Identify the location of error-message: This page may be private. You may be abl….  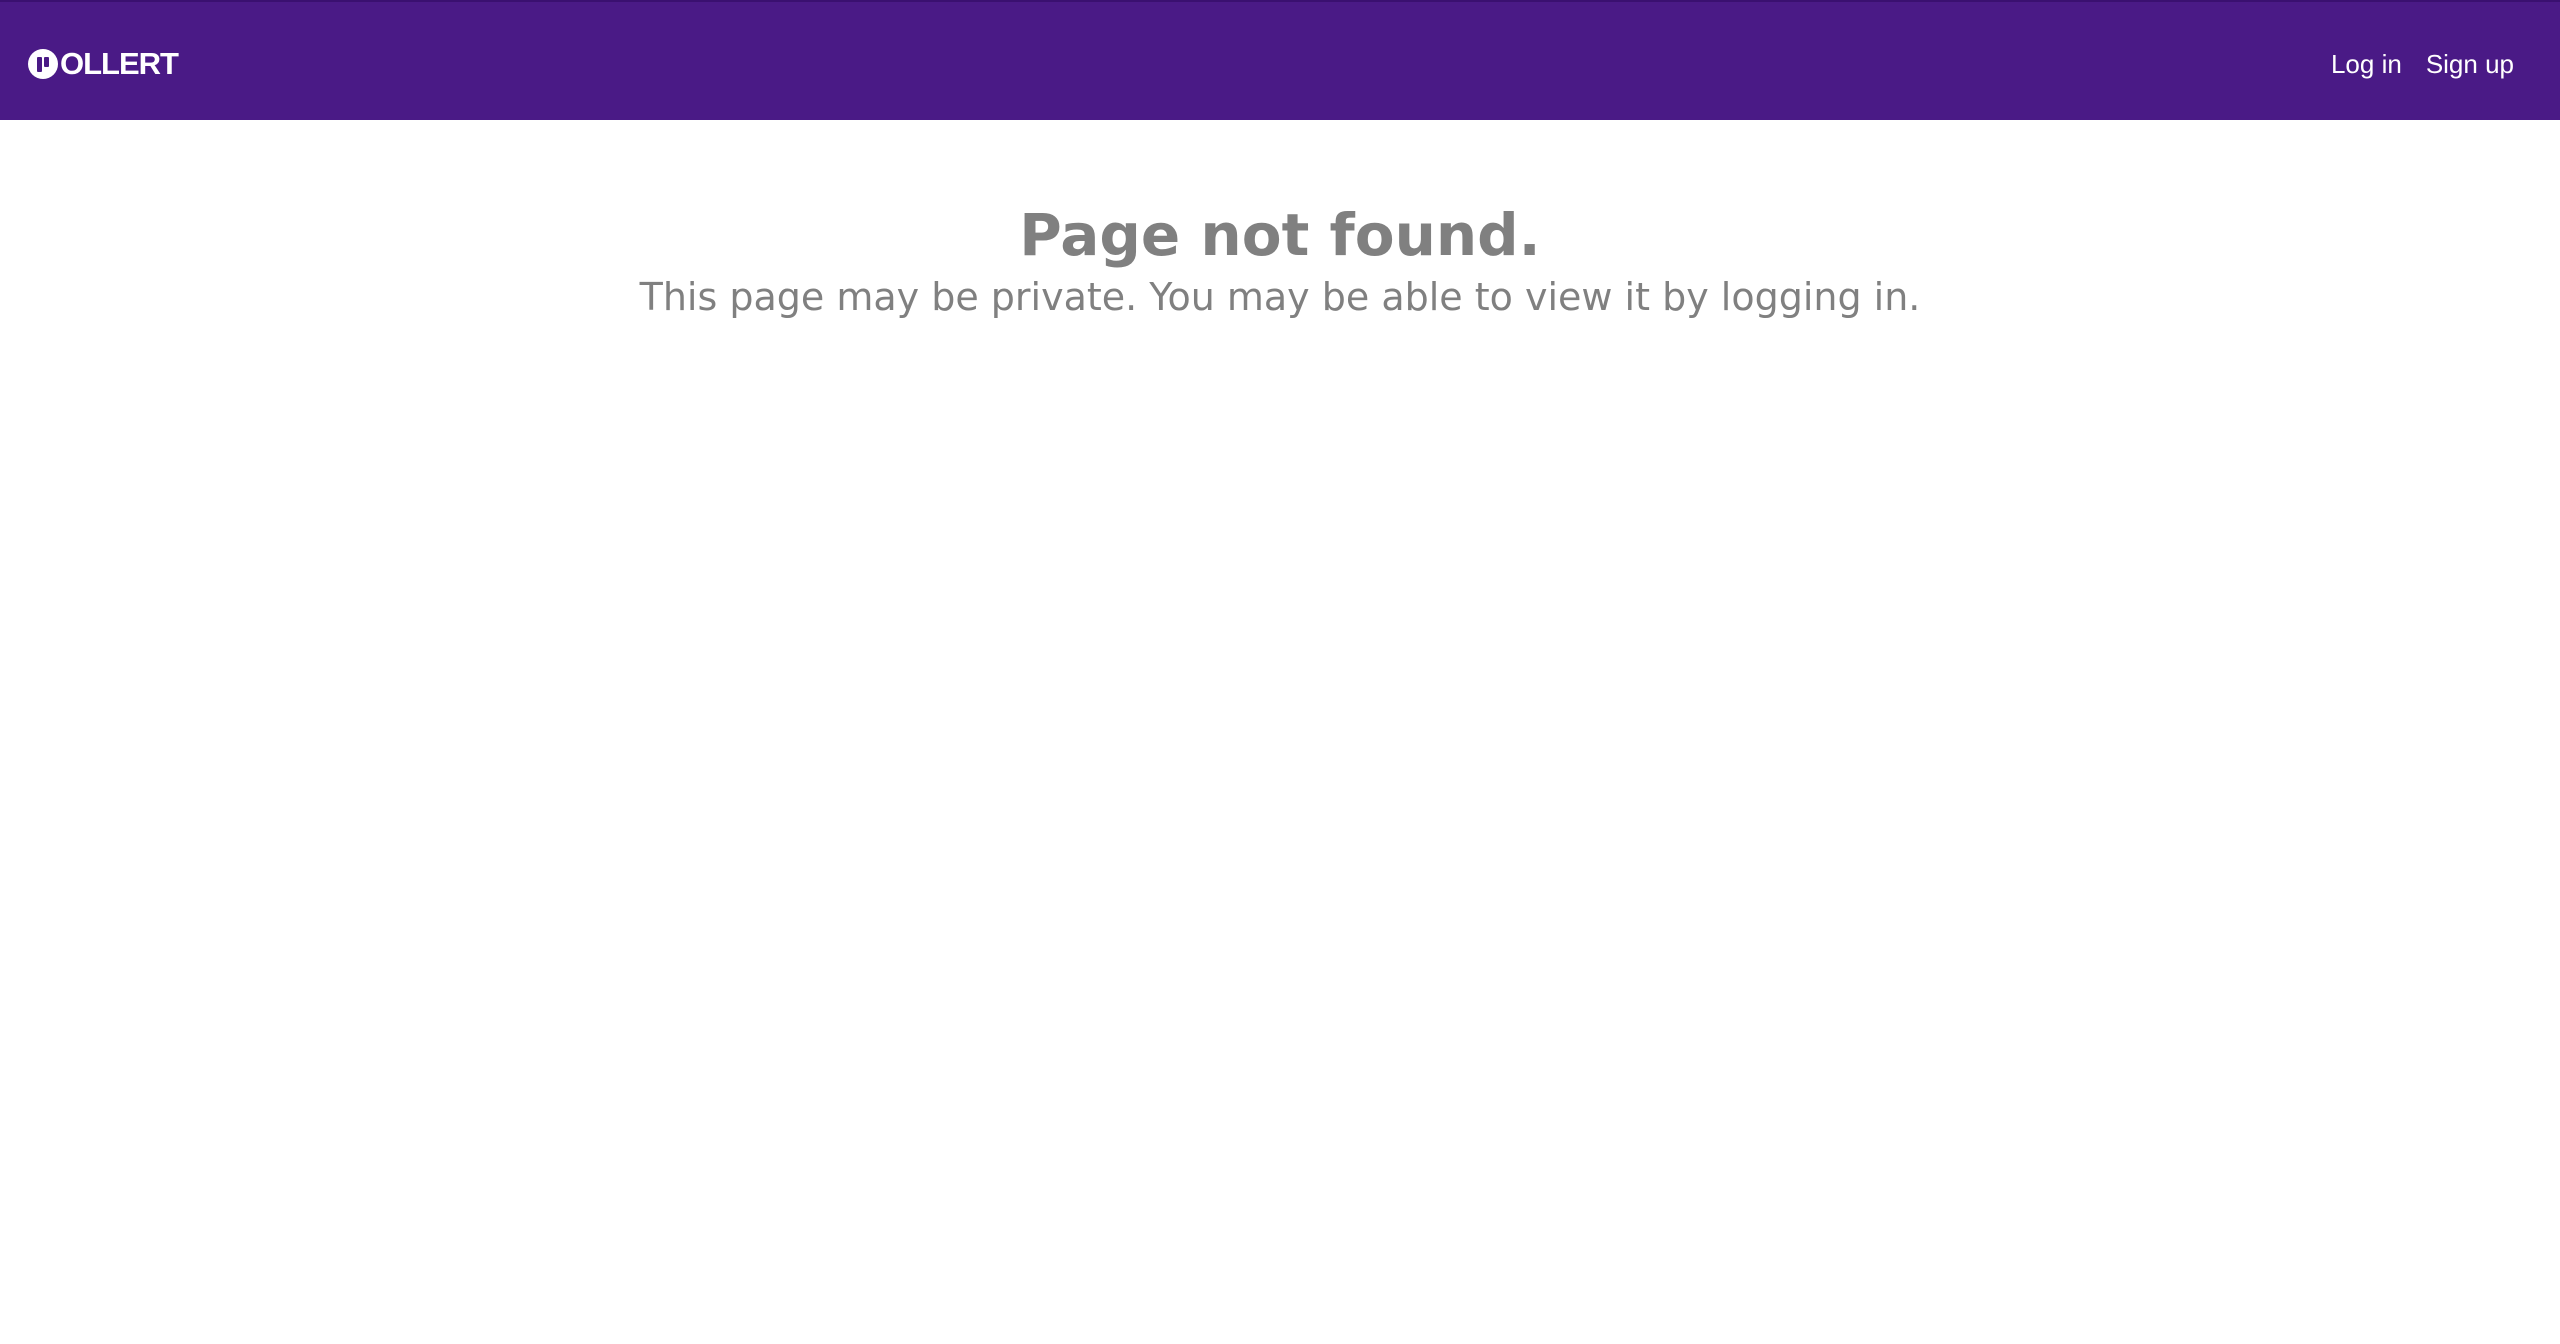
(1280, 297).